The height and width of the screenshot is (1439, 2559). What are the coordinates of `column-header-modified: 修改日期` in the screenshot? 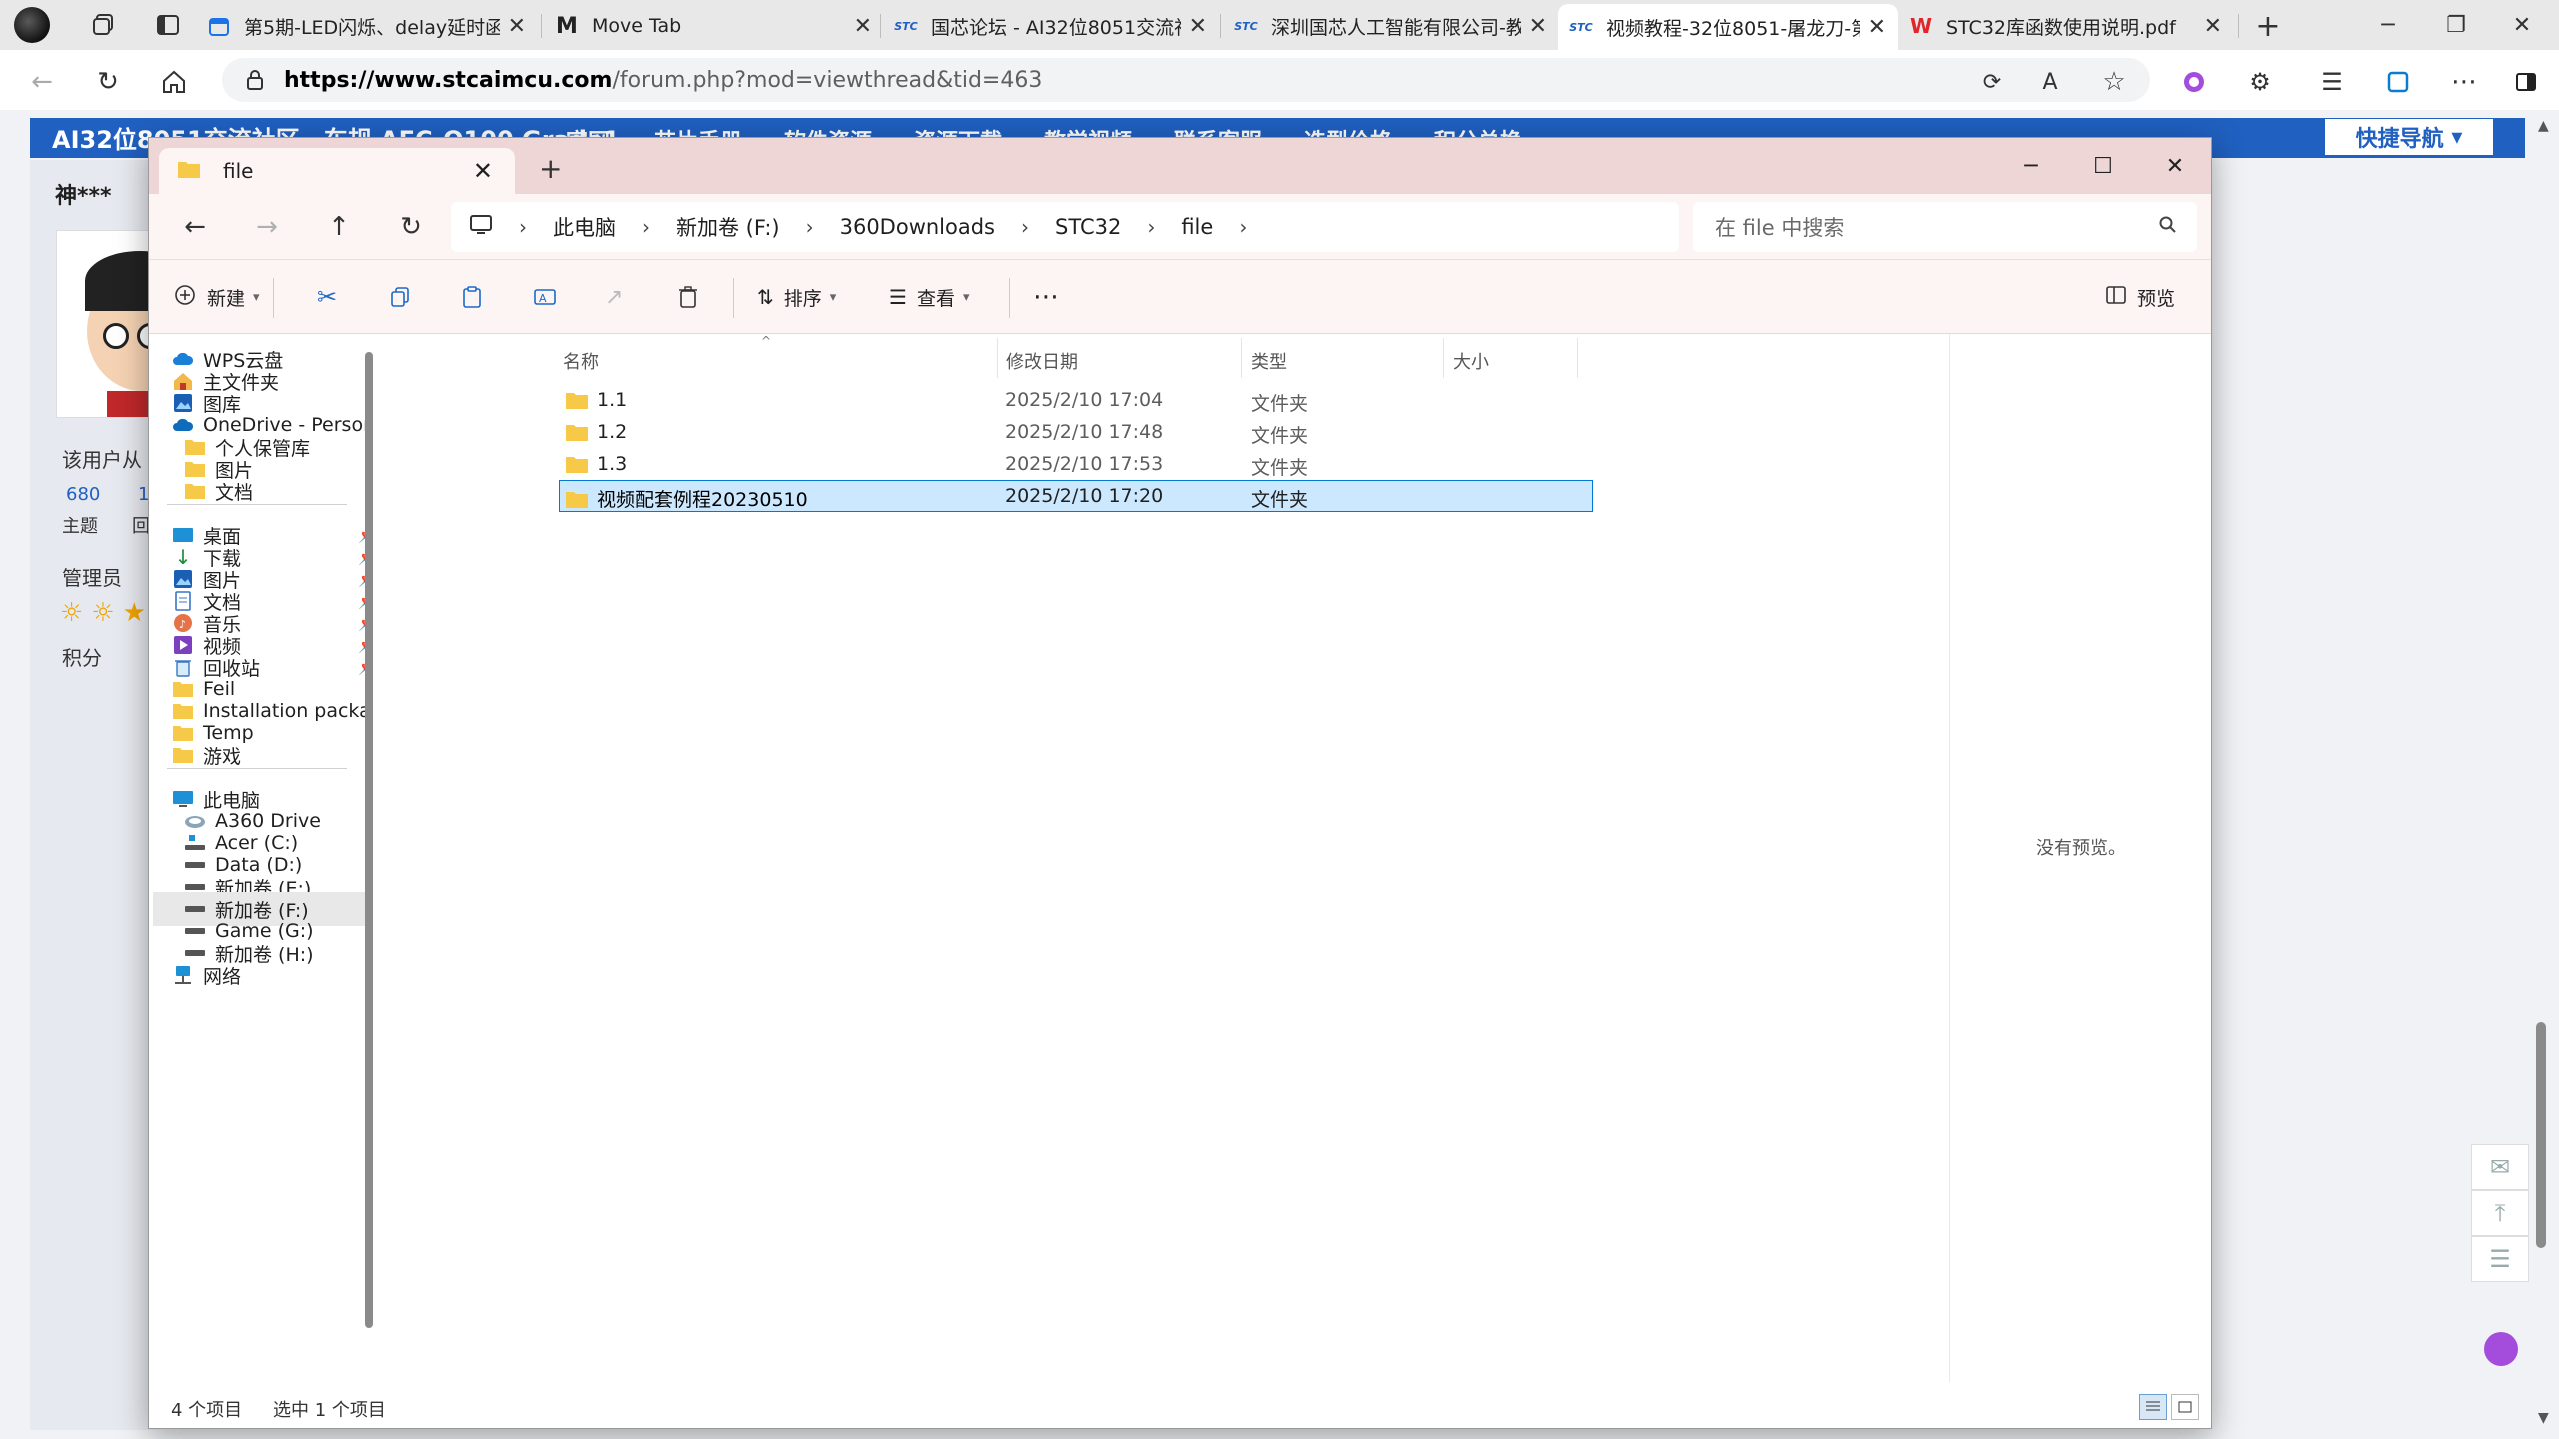 It's located at (1042, 361).